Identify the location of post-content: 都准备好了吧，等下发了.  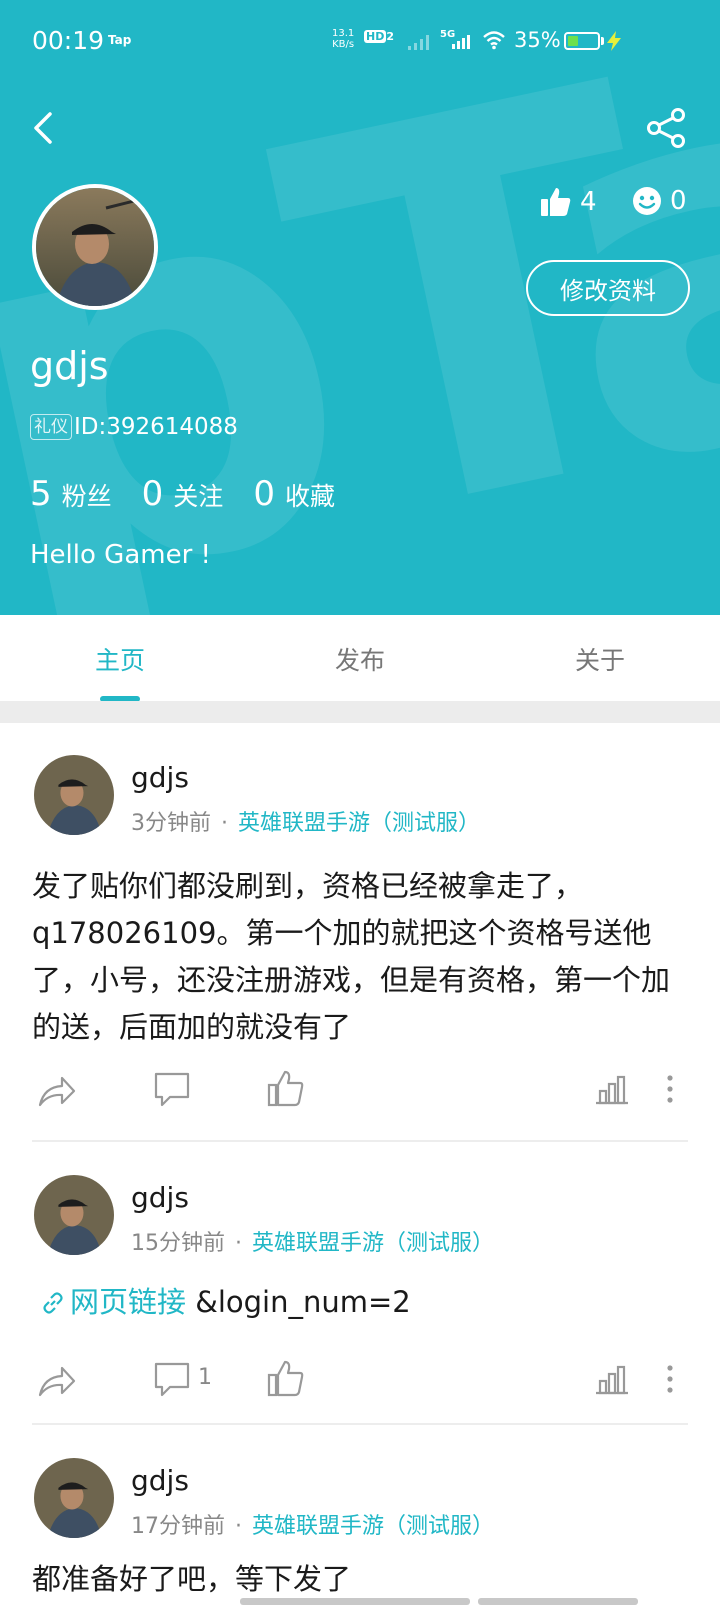
(357, 1579).